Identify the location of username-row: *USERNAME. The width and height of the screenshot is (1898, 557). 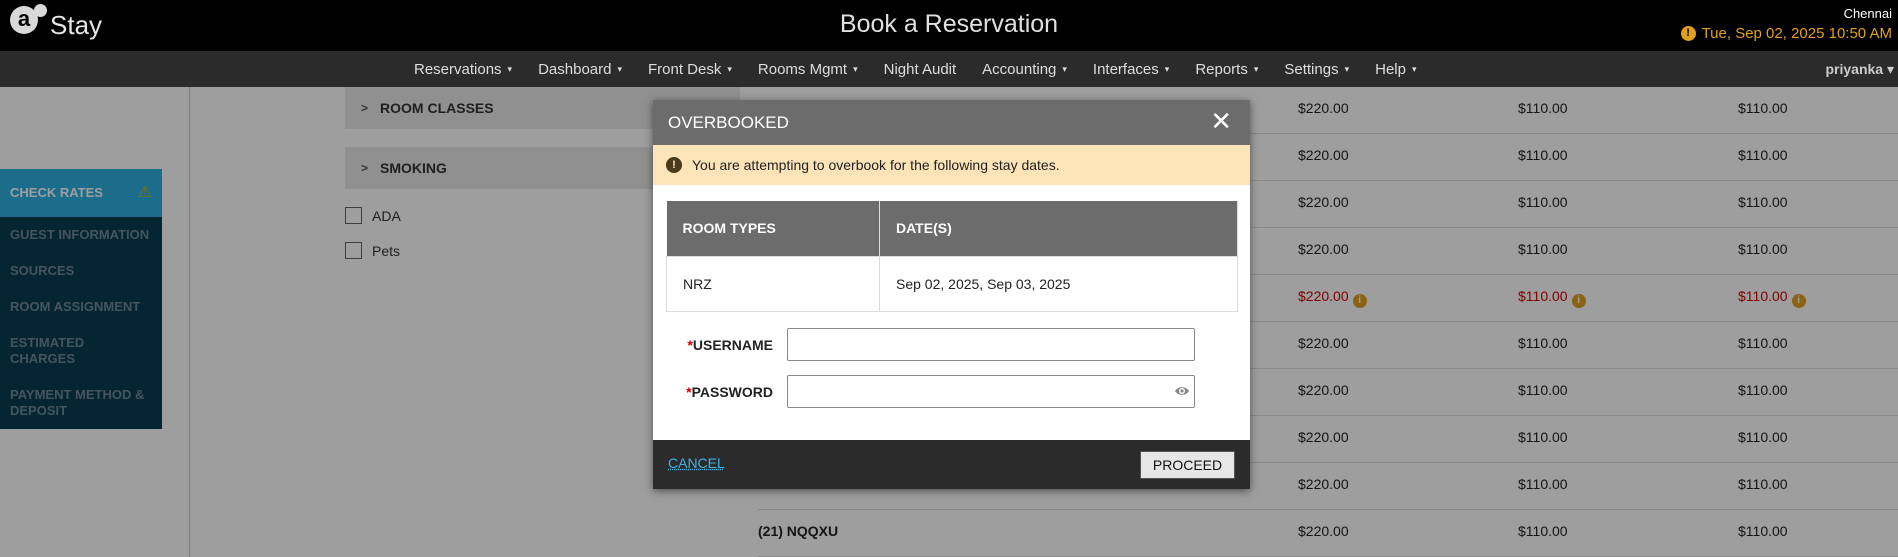
(924, 344).